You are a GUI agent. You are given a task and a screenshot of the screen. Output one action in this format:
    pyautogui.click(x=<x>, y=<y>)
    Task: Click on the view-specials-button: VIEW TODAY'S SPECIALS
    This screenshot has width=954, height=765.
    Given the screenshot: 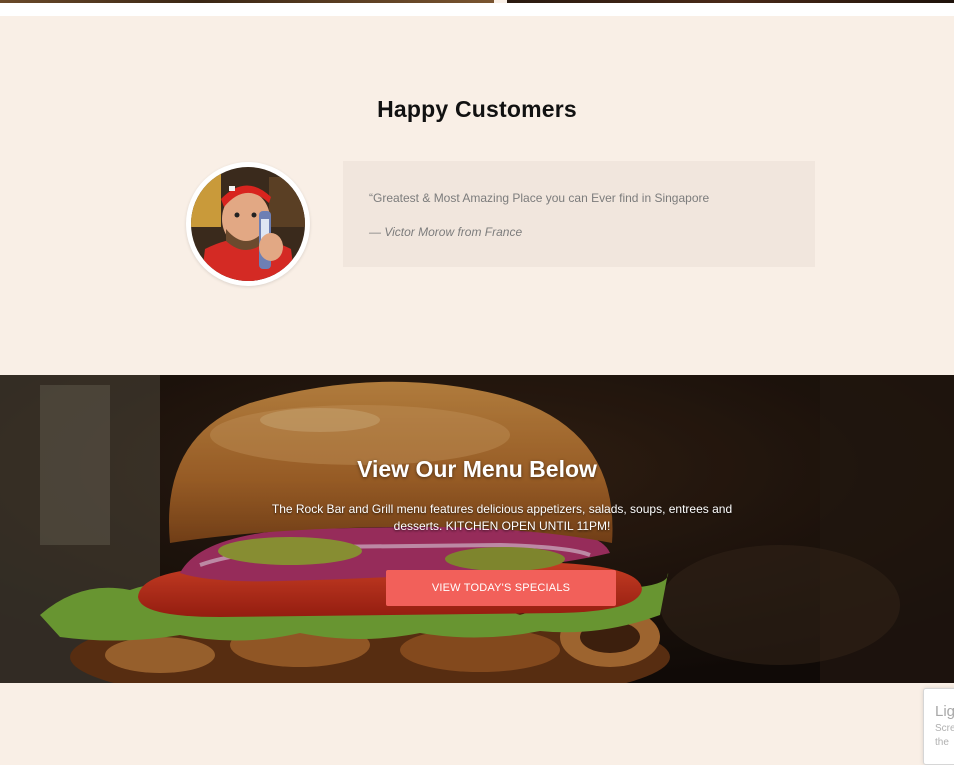 What is the action you would take?
    pyautogui.click(x=501, y=588)
    